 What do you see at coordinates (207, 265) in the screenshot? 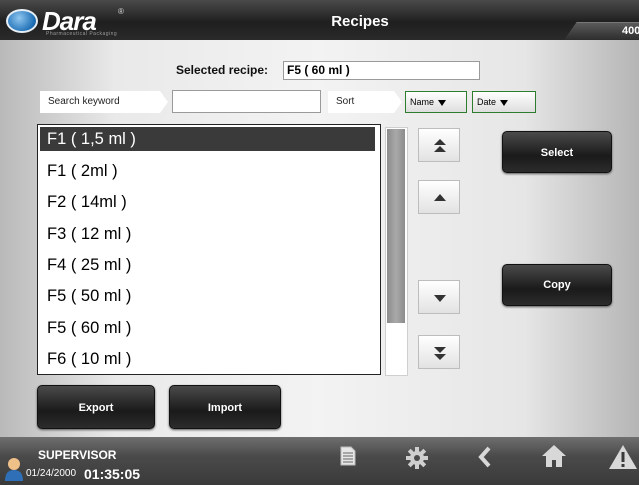
I see `list-item: F4 ( 25 ml )` at bounding box center [207, 265].